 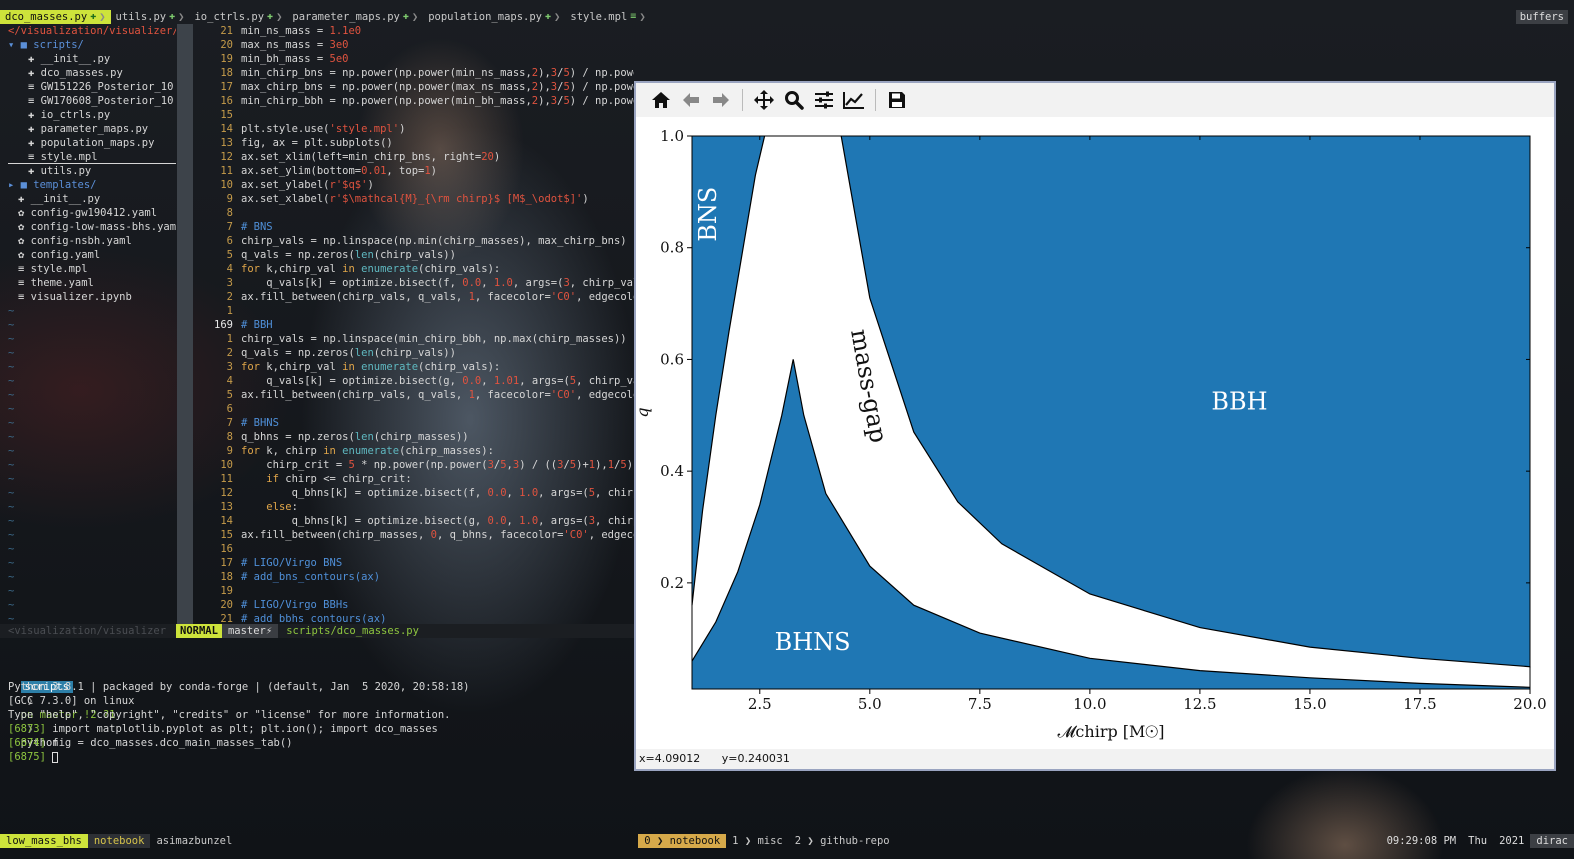 I want to click on line-number: 8, so click(x=229, y=213).